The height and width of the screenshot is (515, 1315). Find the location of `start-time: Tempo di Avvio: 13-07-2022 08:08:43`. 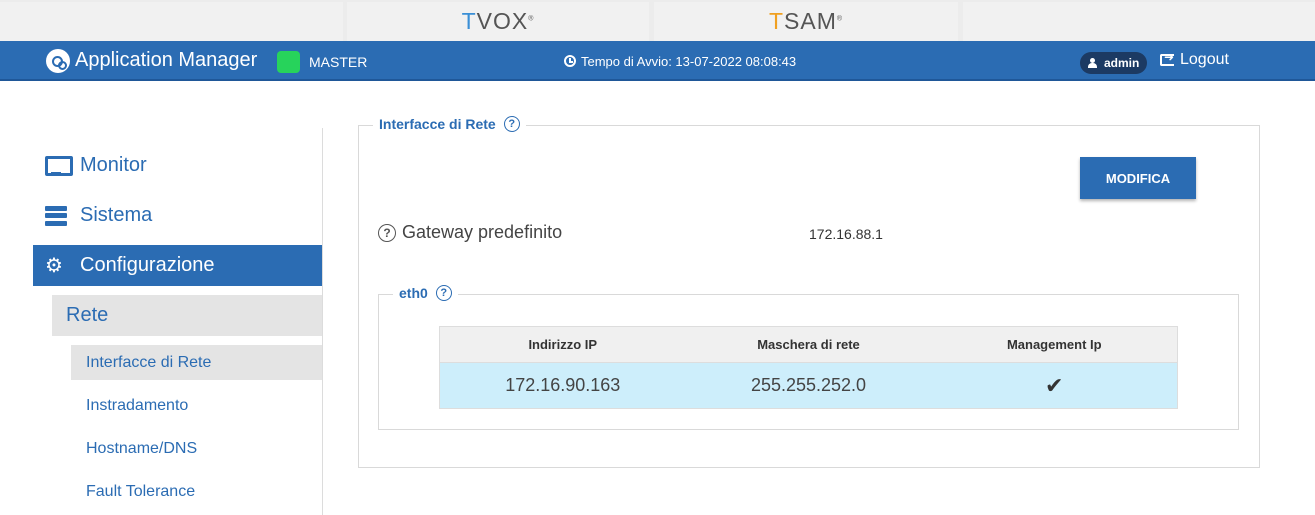

start-time: Tempo di Avvio: 13-07-2022 08:08:43 is located at coordinates (689, 61).